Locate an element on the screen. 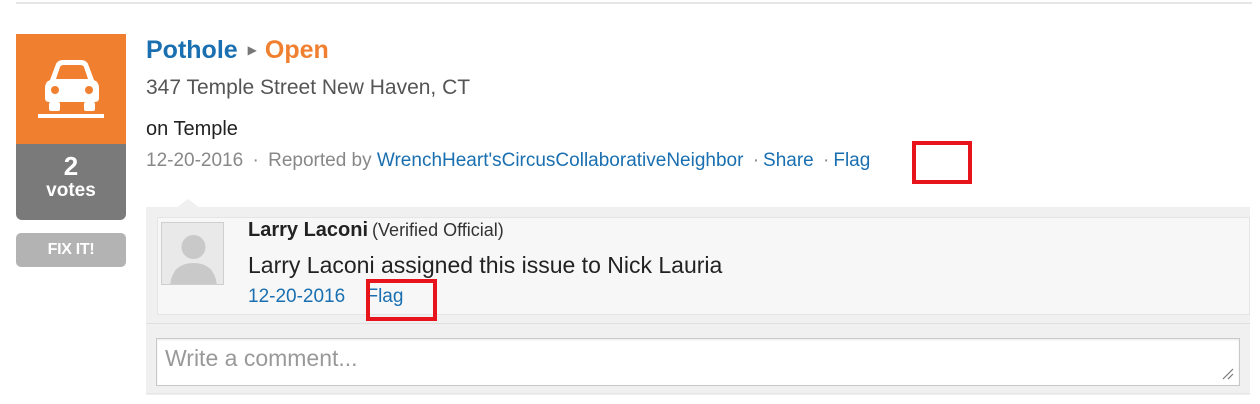  votes-counter: 2 votes is located at coordinates (71, 182).